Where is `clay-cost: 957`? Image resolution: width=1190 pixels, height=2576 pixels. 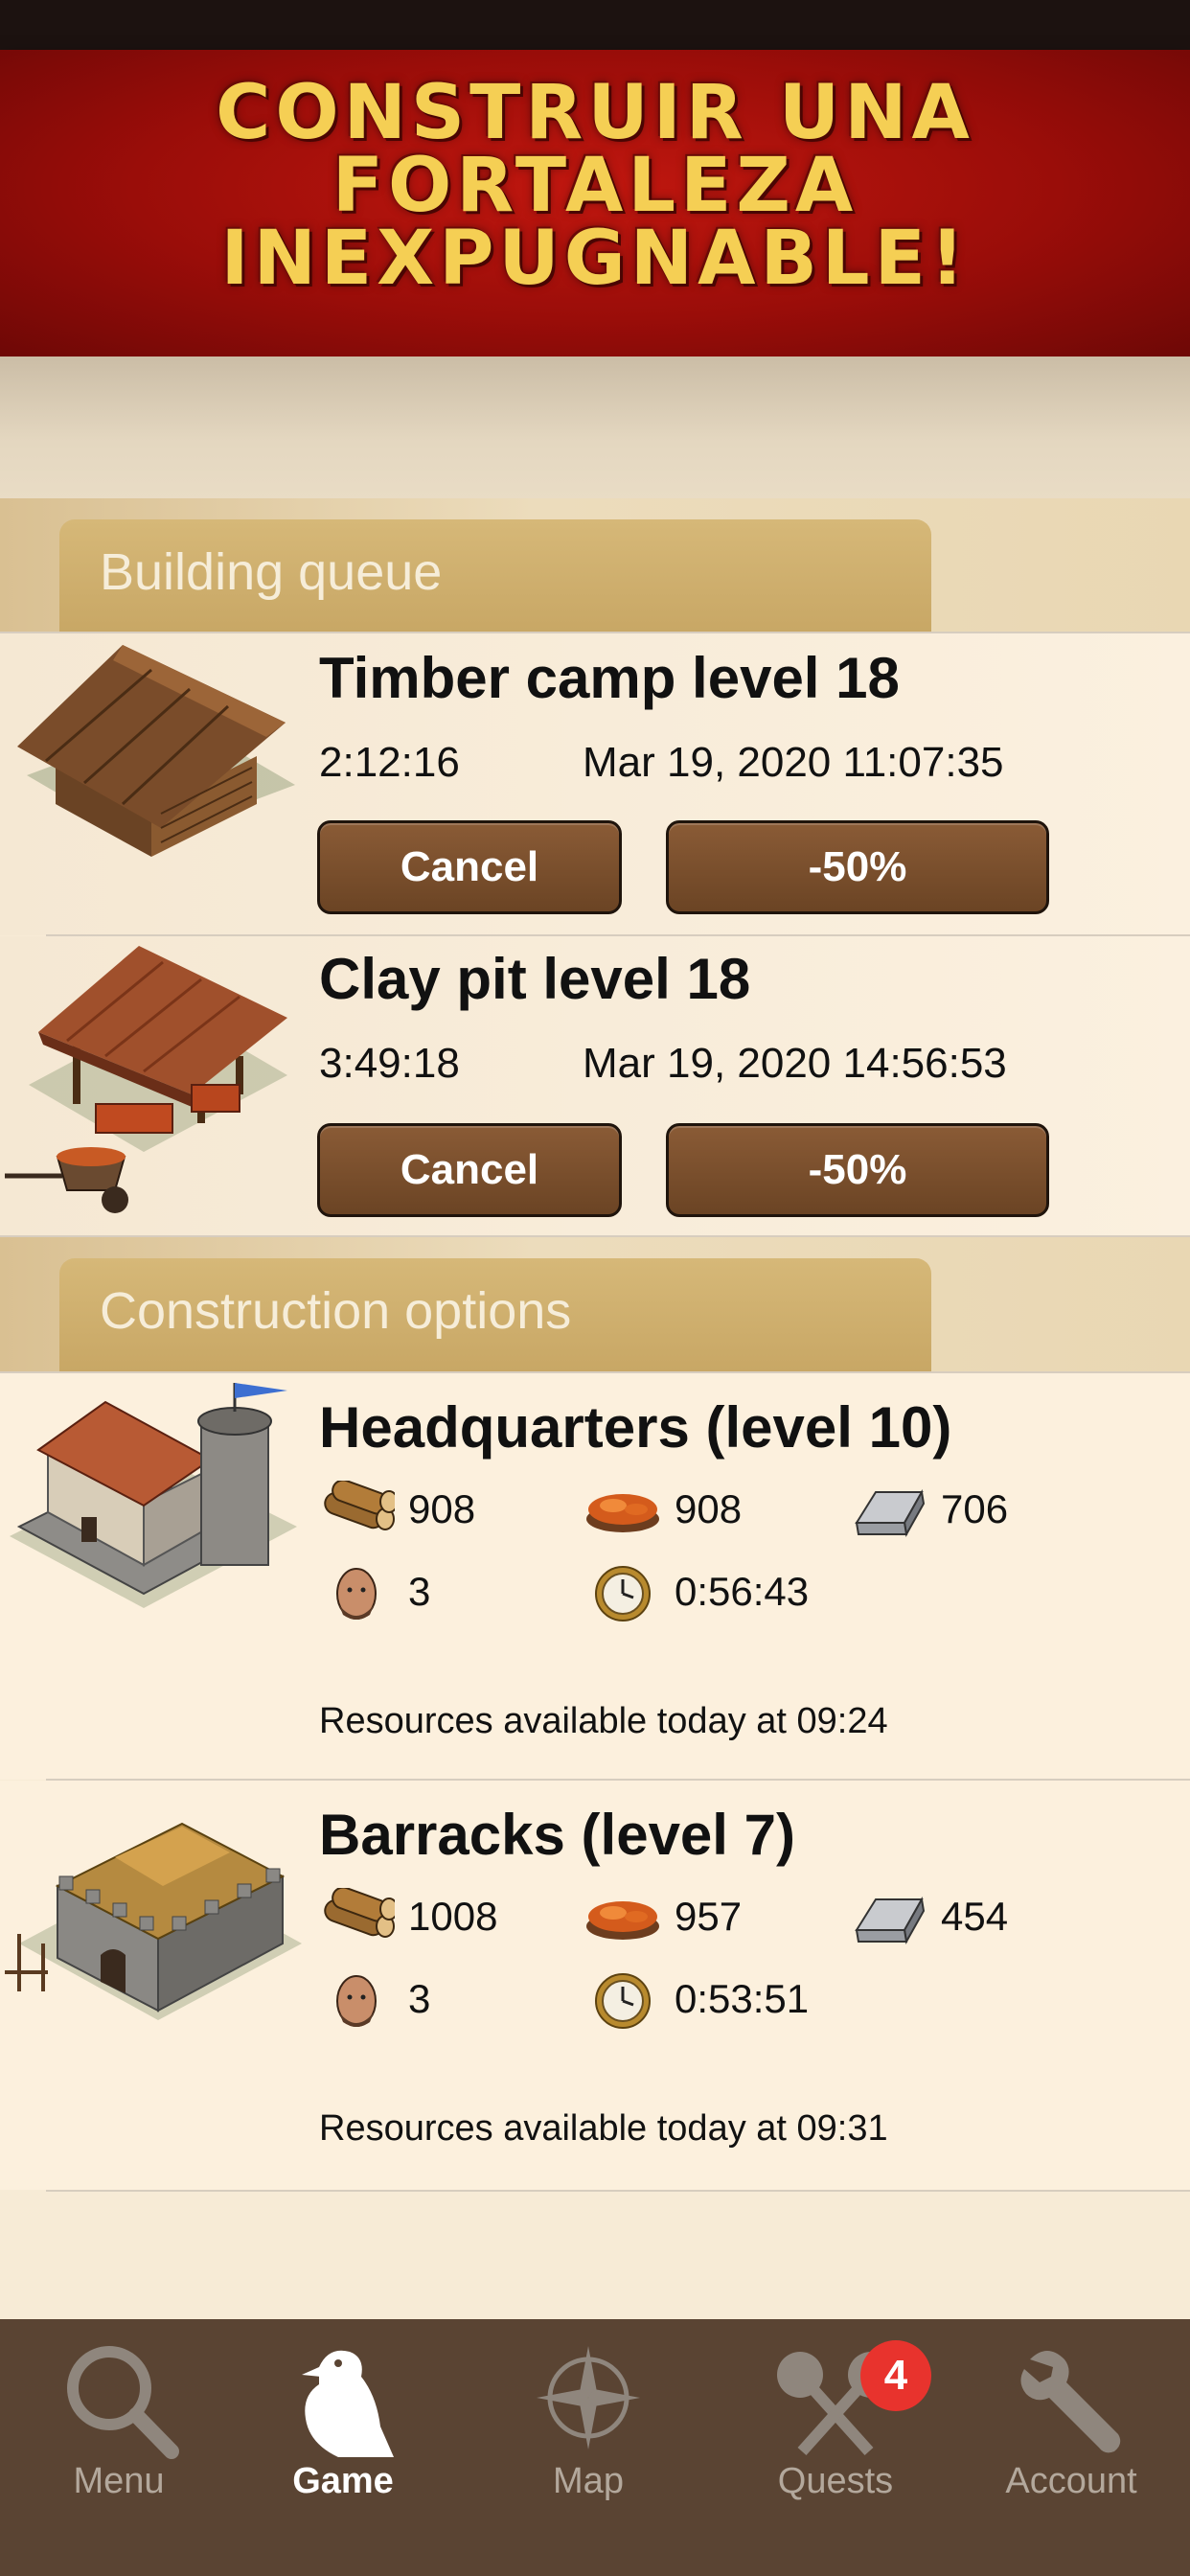
clay-cost: 957 is located at coordinates (709, 1916).